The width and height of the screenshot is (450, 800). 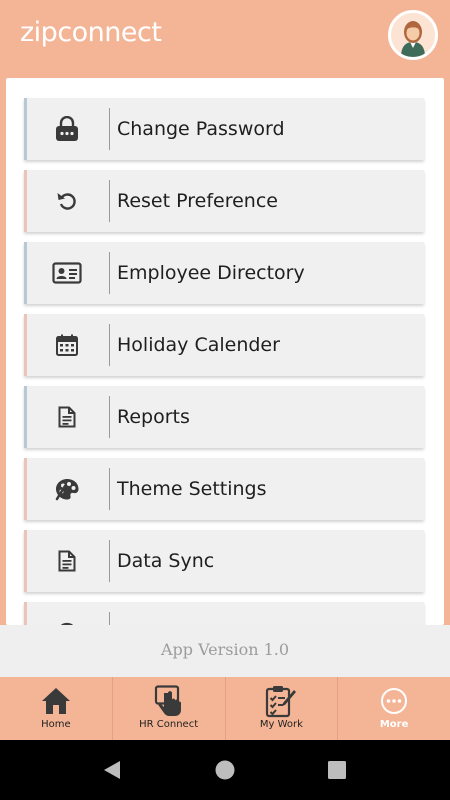 I want to click on touch-icon, so click(x=167, y=700).